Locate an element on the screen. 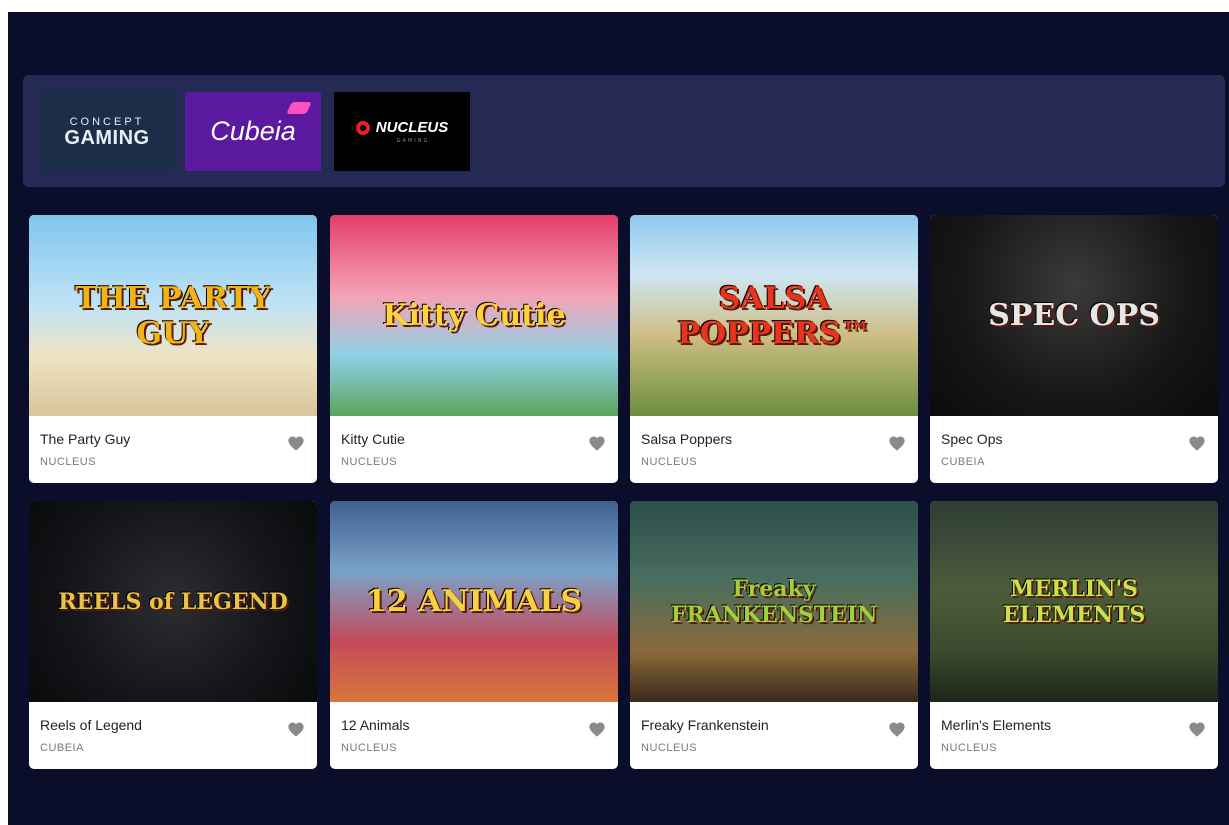 This screenshot has height=825, width=1229. game-title: Merlin's Elements is located at coordinates (996, 725).